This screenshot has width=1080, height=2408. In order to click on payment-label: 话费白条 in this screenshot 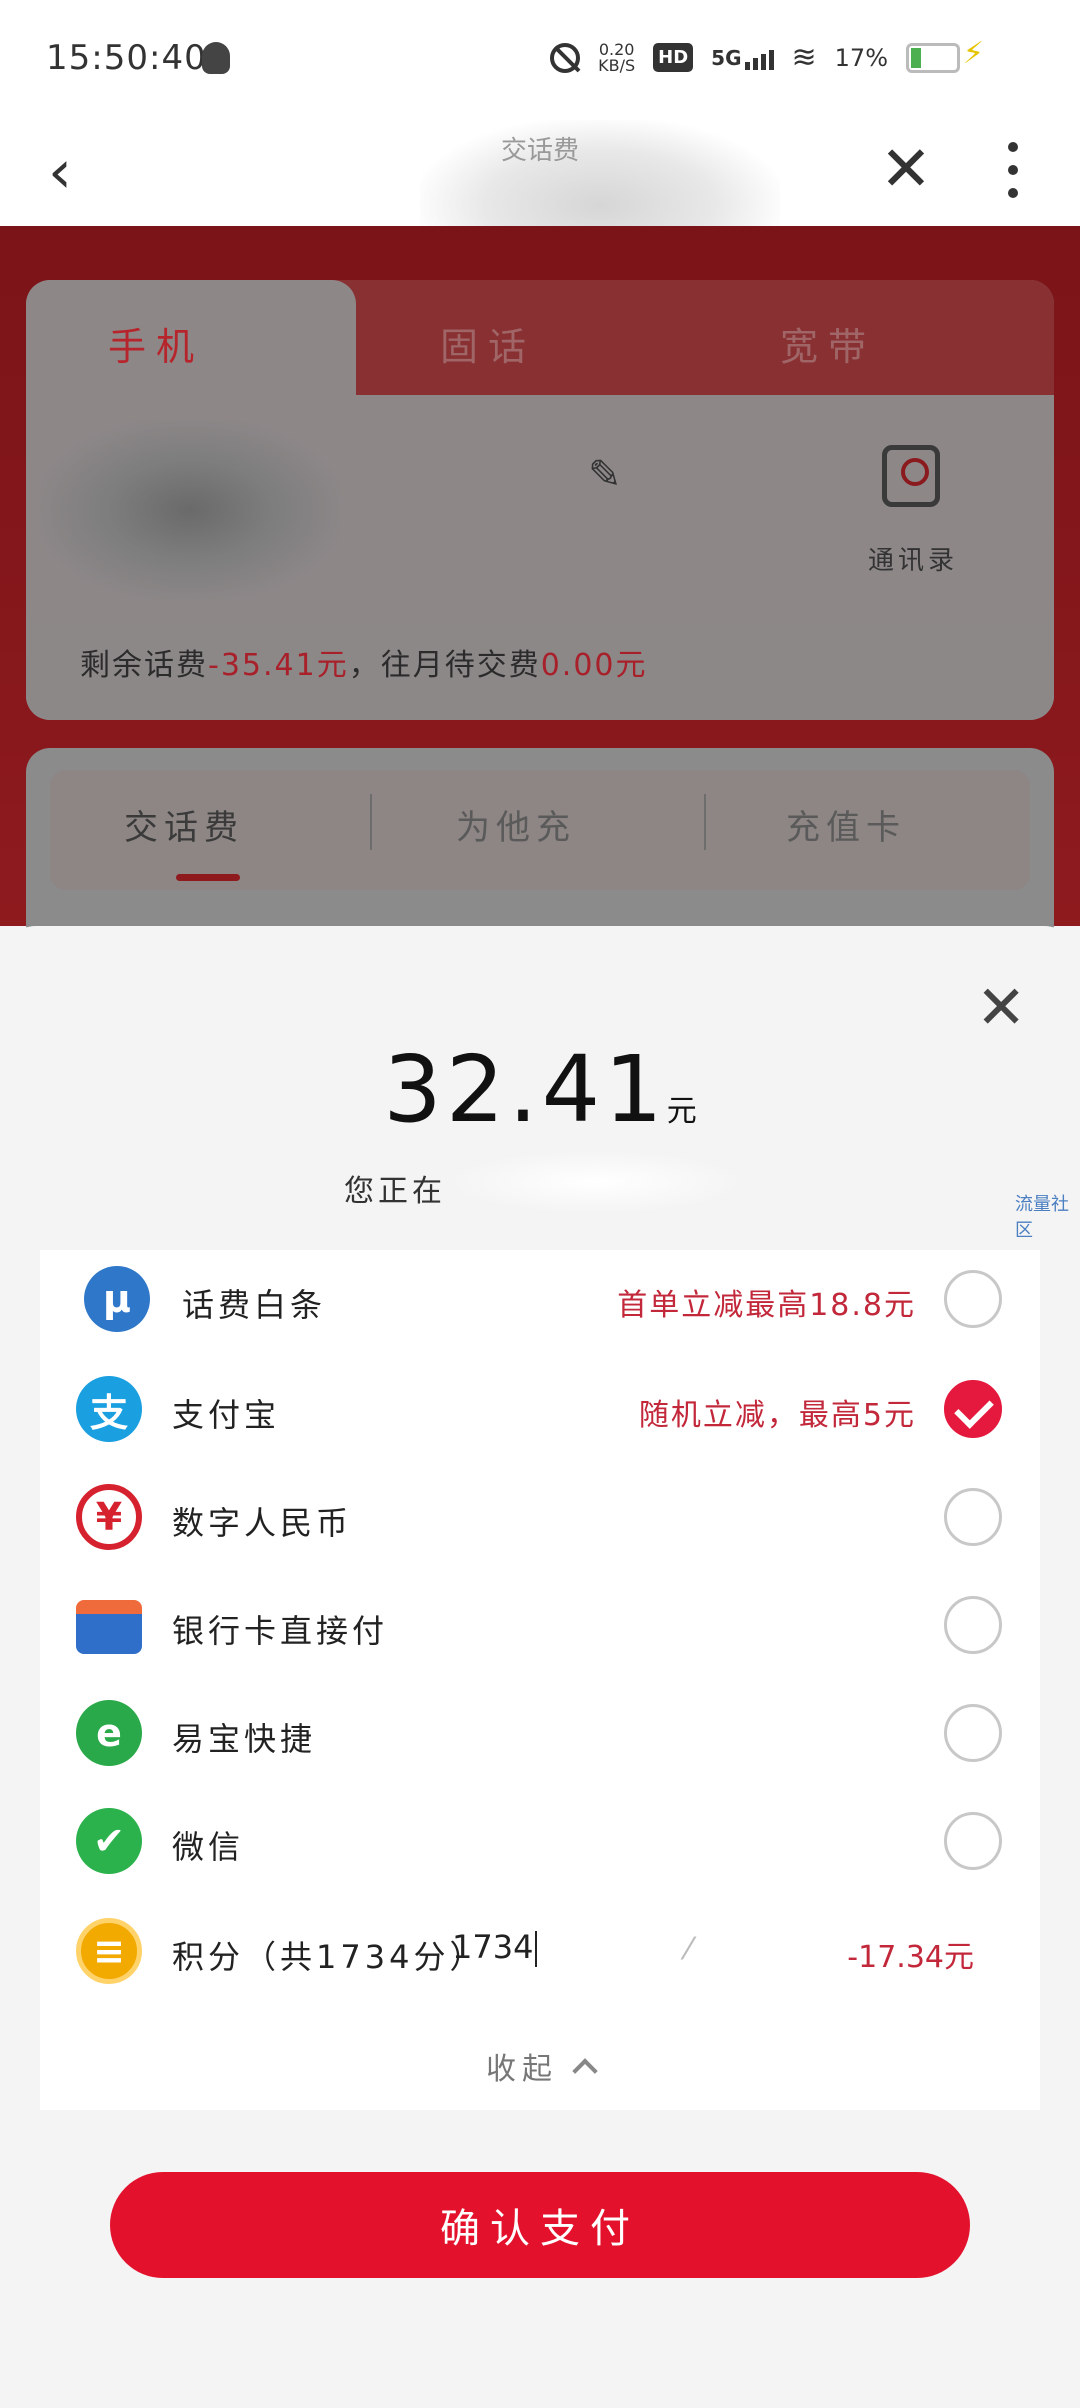, I will do `click(254, 1305)`.